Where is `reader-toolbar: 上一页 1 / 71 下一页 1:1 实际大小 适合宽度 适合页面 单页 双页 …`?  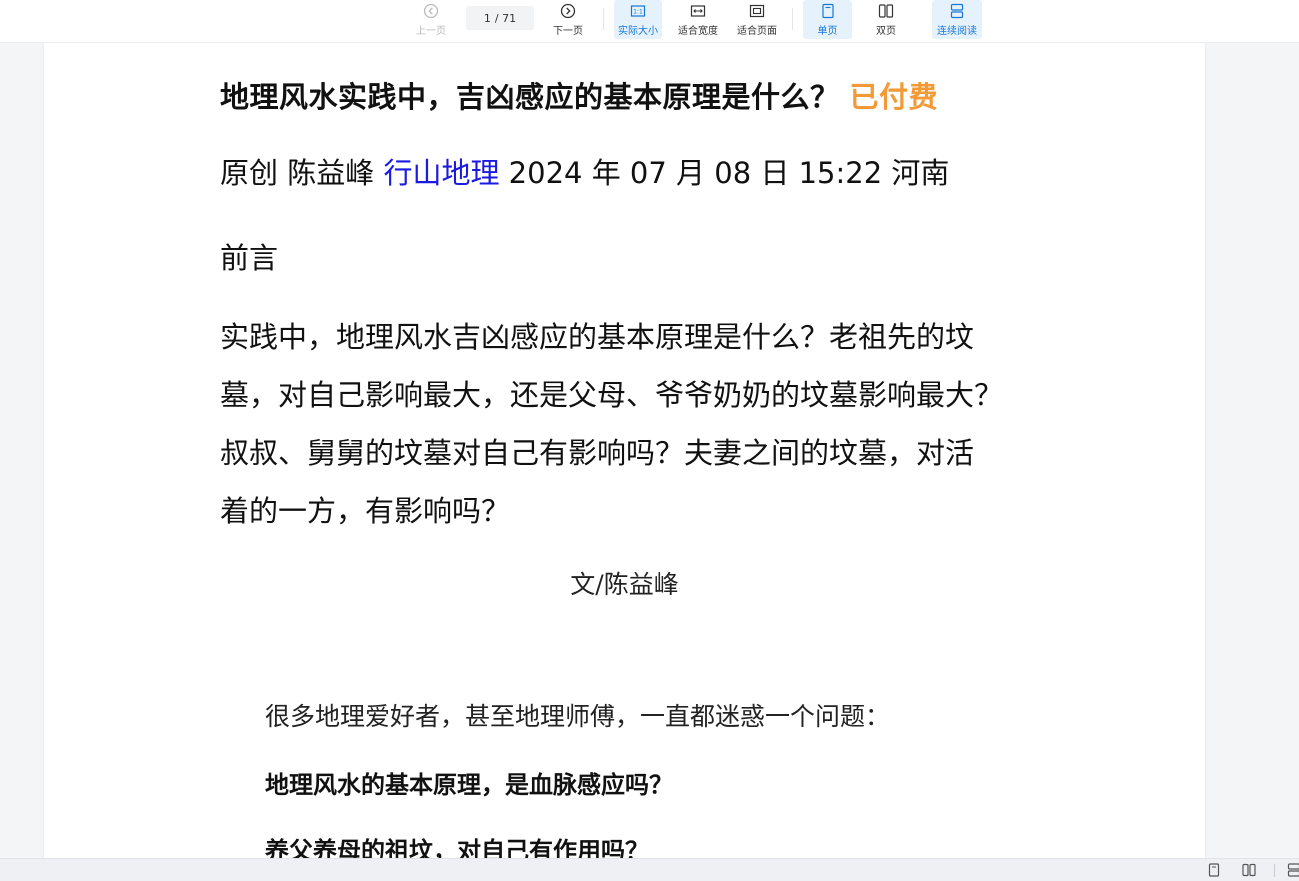 reader-toolbar: 上一页 1 / 71 下一页 1:1 实际大小 适合宽度 适合页面 单页 双页 … is located at coordinates (649, 21).